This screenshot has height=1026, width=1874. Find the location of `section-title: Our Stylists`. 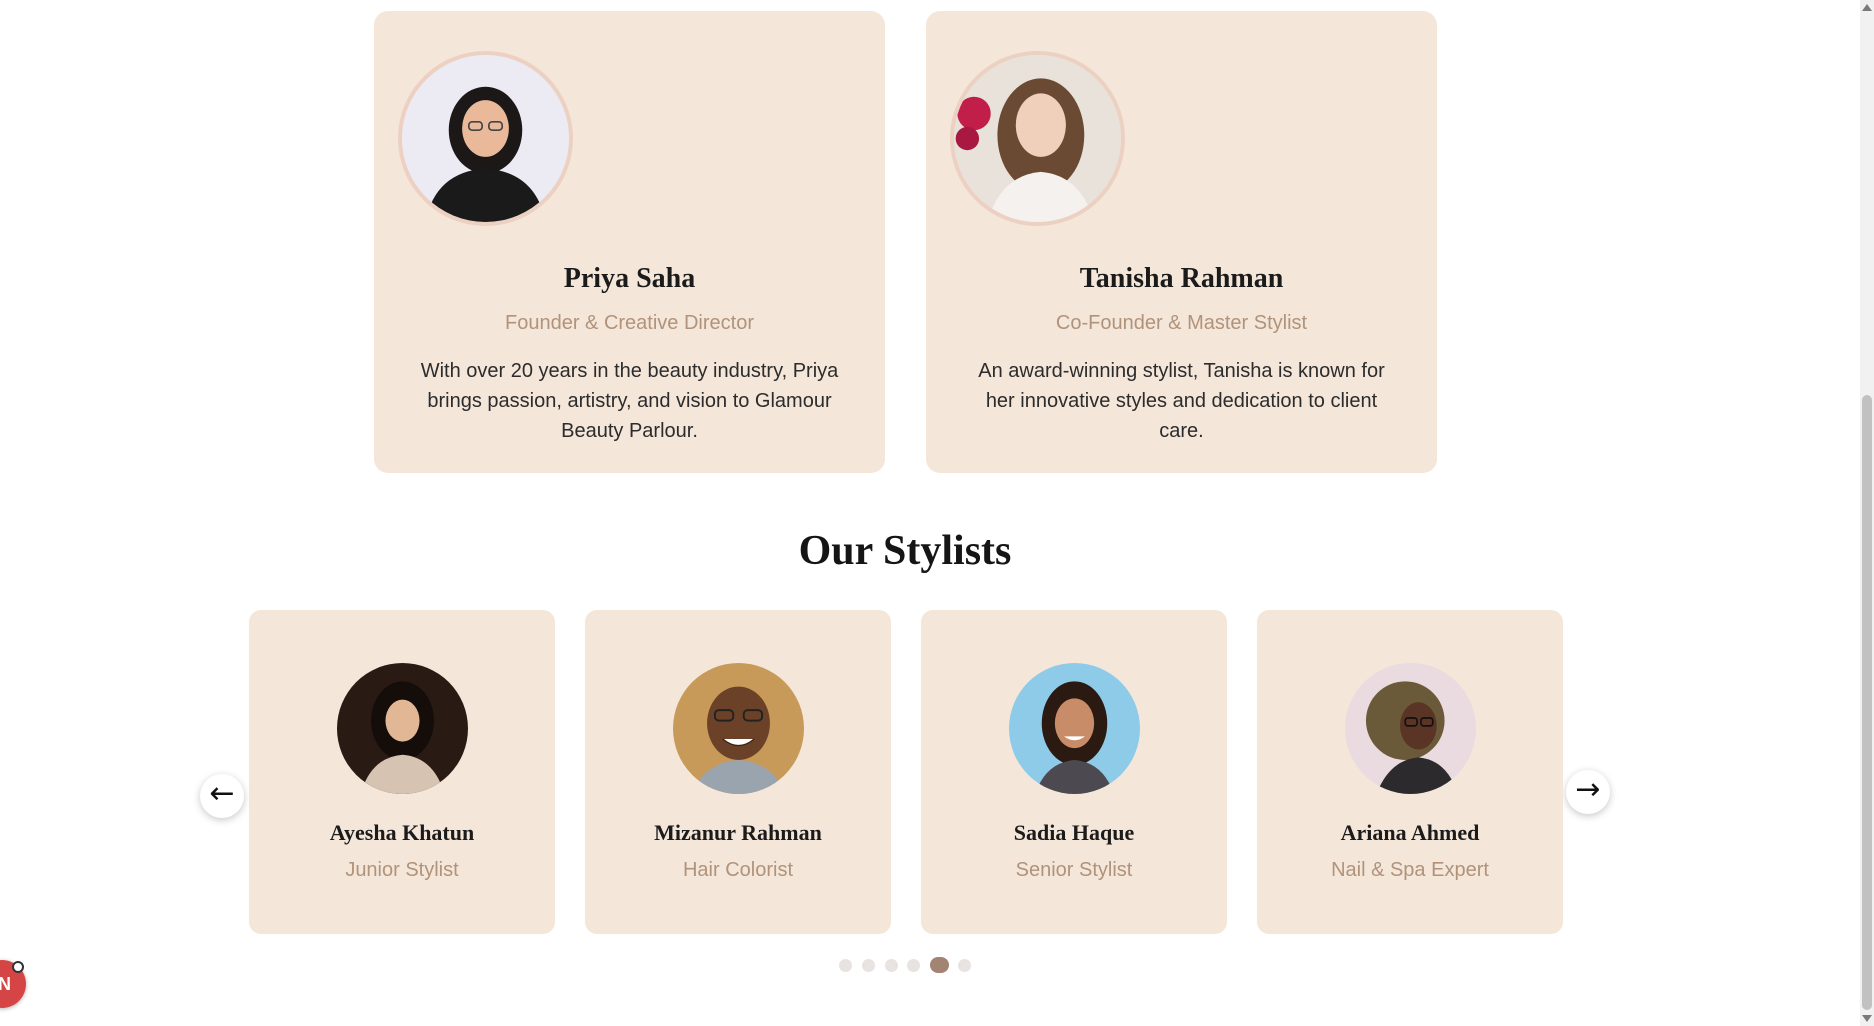

section-title: Our Stylists is located at coordinates (905, 551).